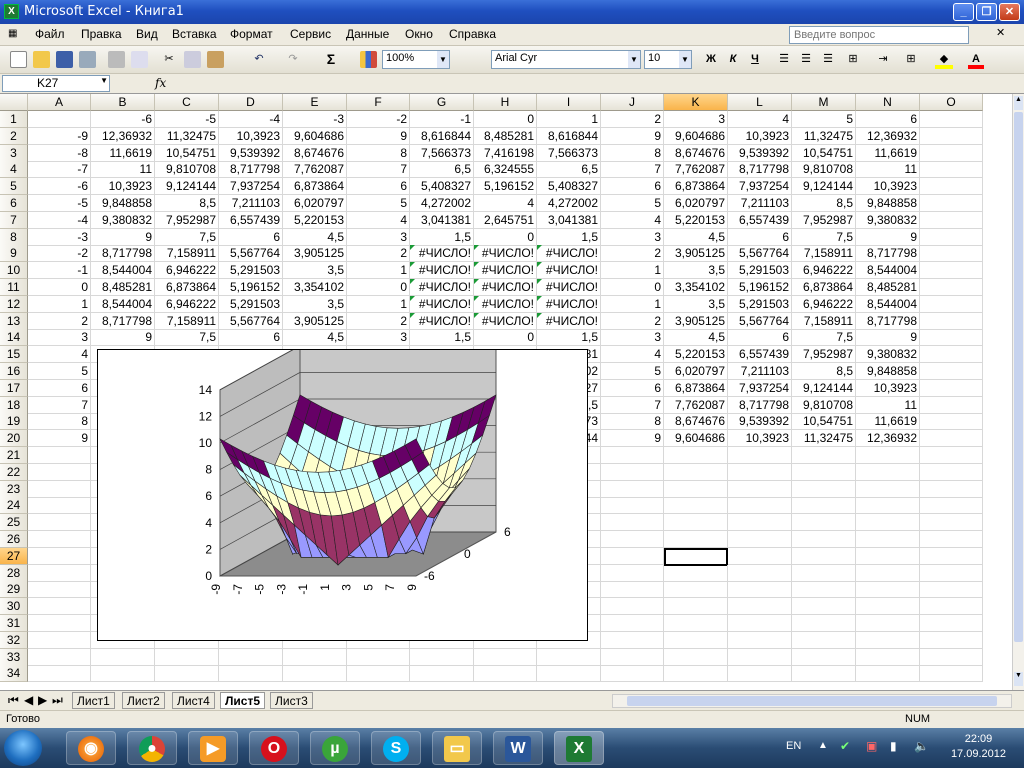 The width and height of the screenshot is (1024, 768). I want to click on cell: 6,873864, so click(824, 287).